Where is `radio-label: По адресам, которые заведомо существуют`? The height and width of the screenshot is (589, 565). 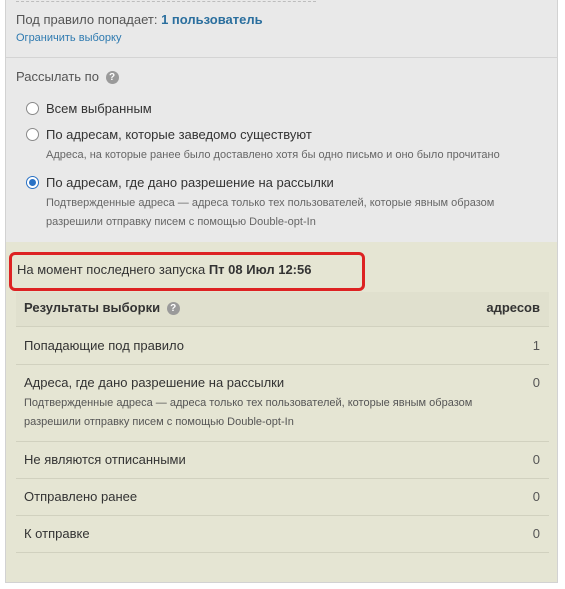 radio-label: По адресам, которые заведомо существуют is located at coordinates (179, 134).